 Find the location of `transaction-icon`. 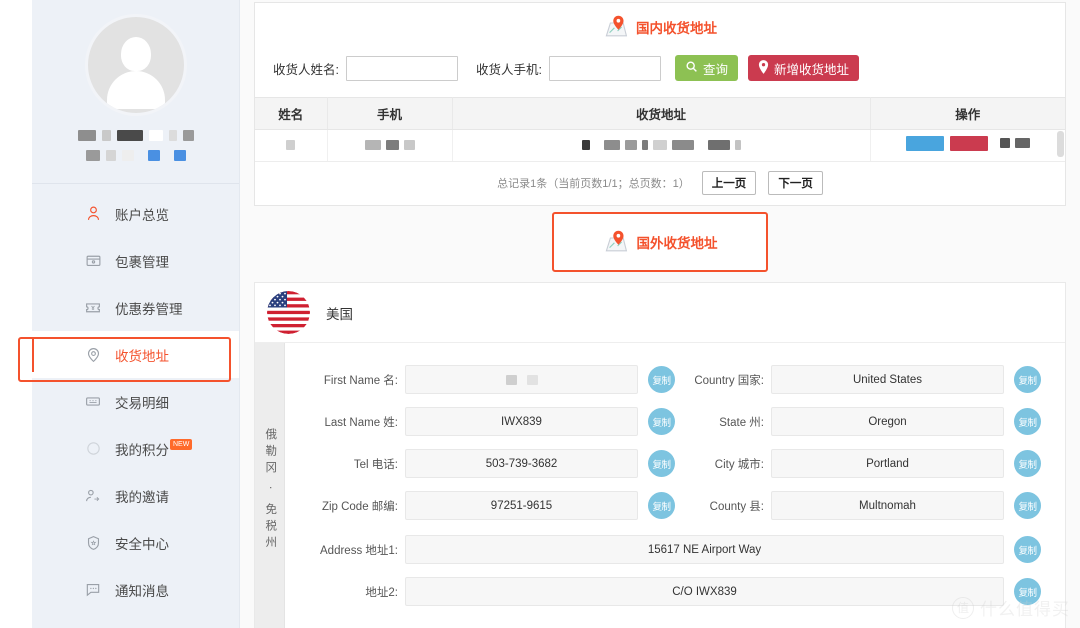

transaction-icon is located at coordinates (93, 402).